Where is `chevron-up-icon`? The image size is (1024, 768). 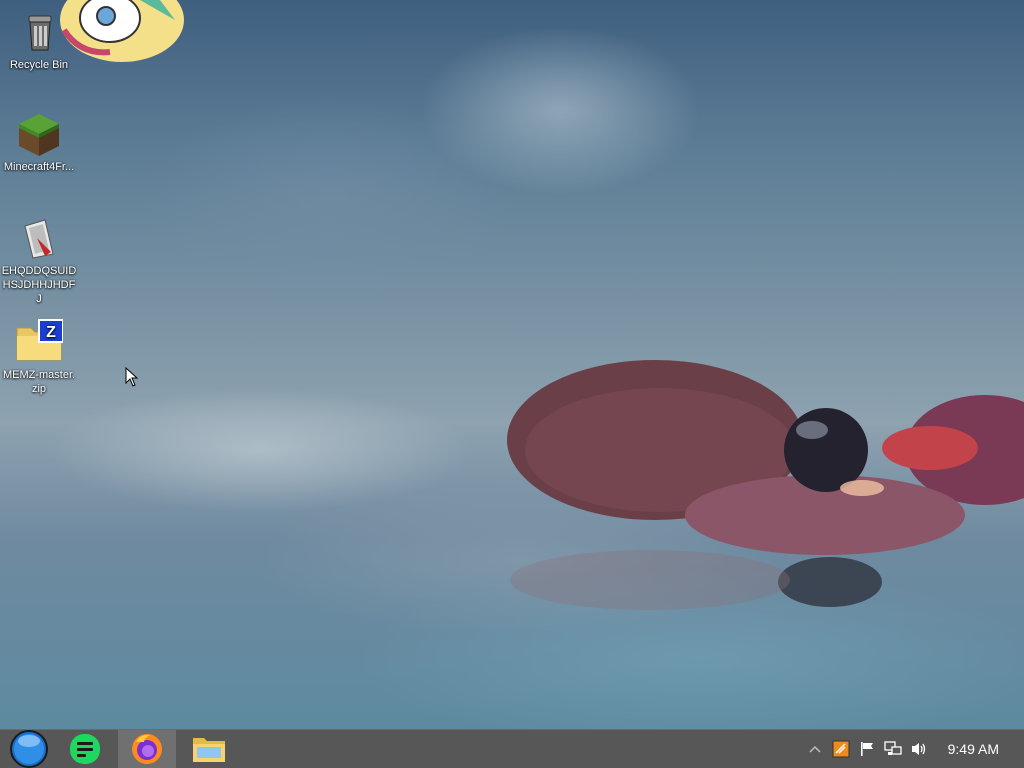 chevron-up-icon is located at coordinates (815, 749).